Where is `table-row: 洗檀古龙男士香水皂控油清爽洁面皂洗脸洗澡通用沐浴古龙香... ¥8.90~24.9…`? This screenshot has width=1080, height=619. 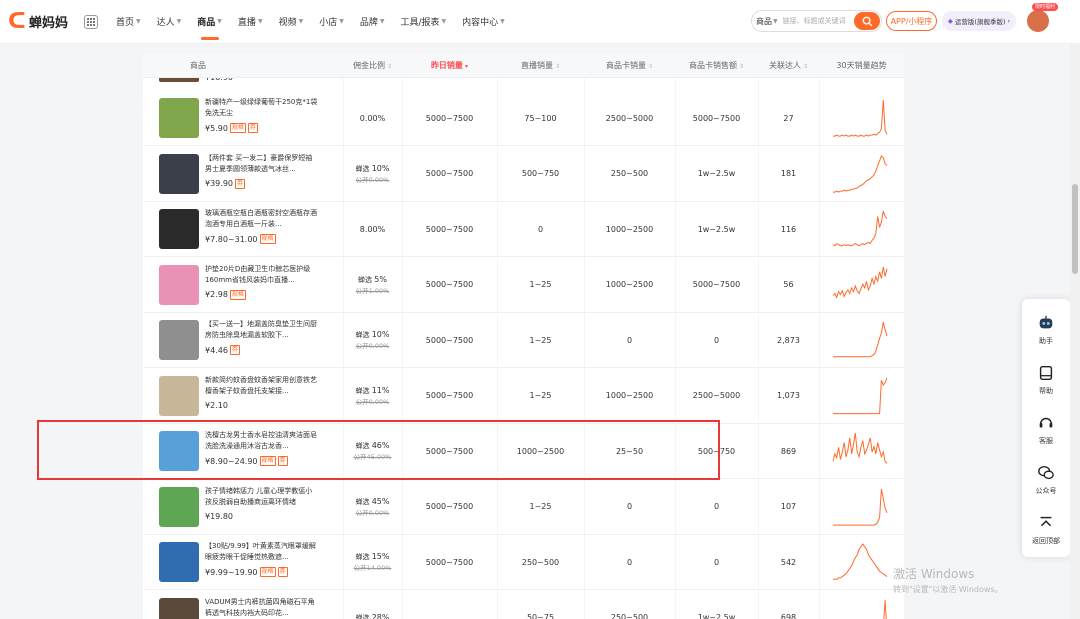 table-row: 洗檀古龙男士香水皂控油清爽洁面皂洗脸洗澡通用沐浴古龙香... ¥8.90~24.9… is located at coordinates (523, 451).